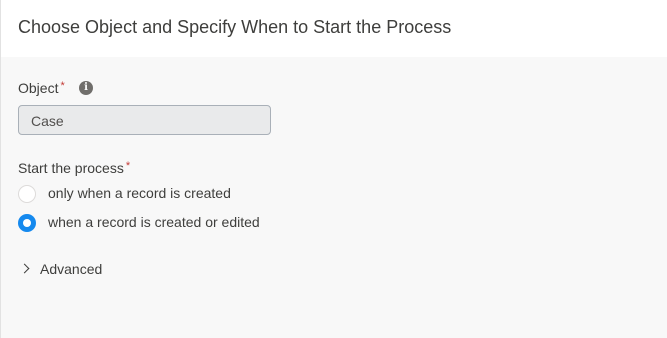 The image size is (667, 338). What do you see at coordinates (38, 88) in the screenshot?
I see `object-label-text: Object` at bounding box center [38, 88].